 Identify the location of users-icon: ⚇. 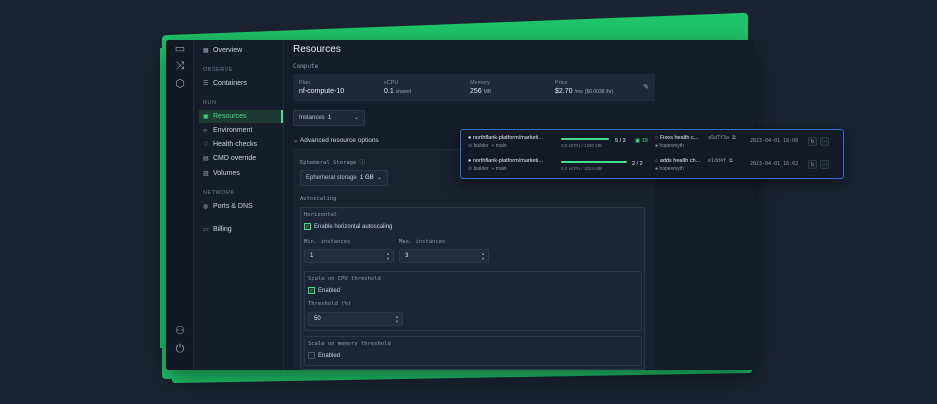
(180, 331).